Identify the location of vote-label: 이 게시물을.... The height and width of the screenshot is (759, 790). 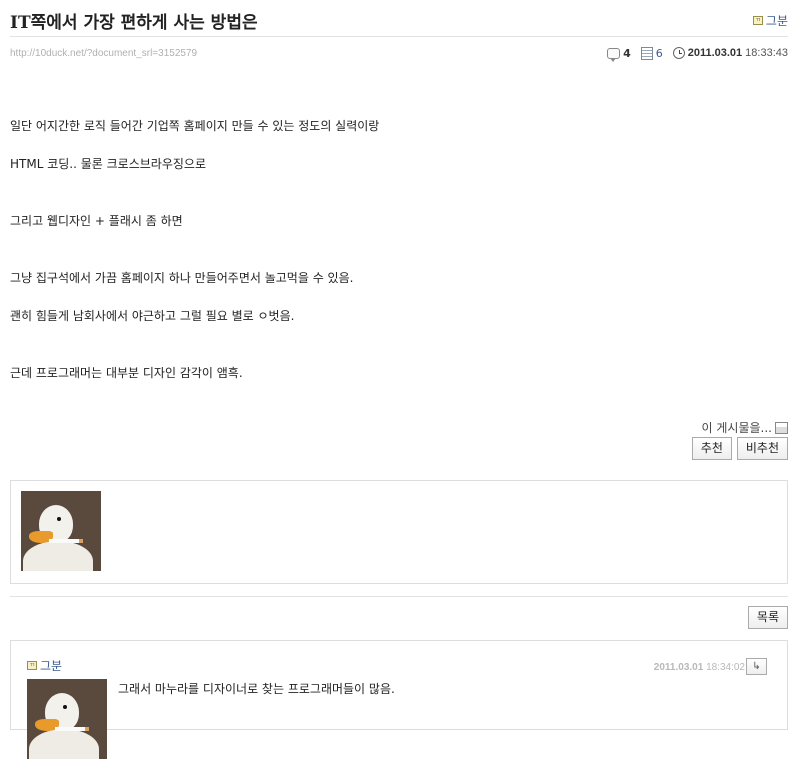
(745, 427).